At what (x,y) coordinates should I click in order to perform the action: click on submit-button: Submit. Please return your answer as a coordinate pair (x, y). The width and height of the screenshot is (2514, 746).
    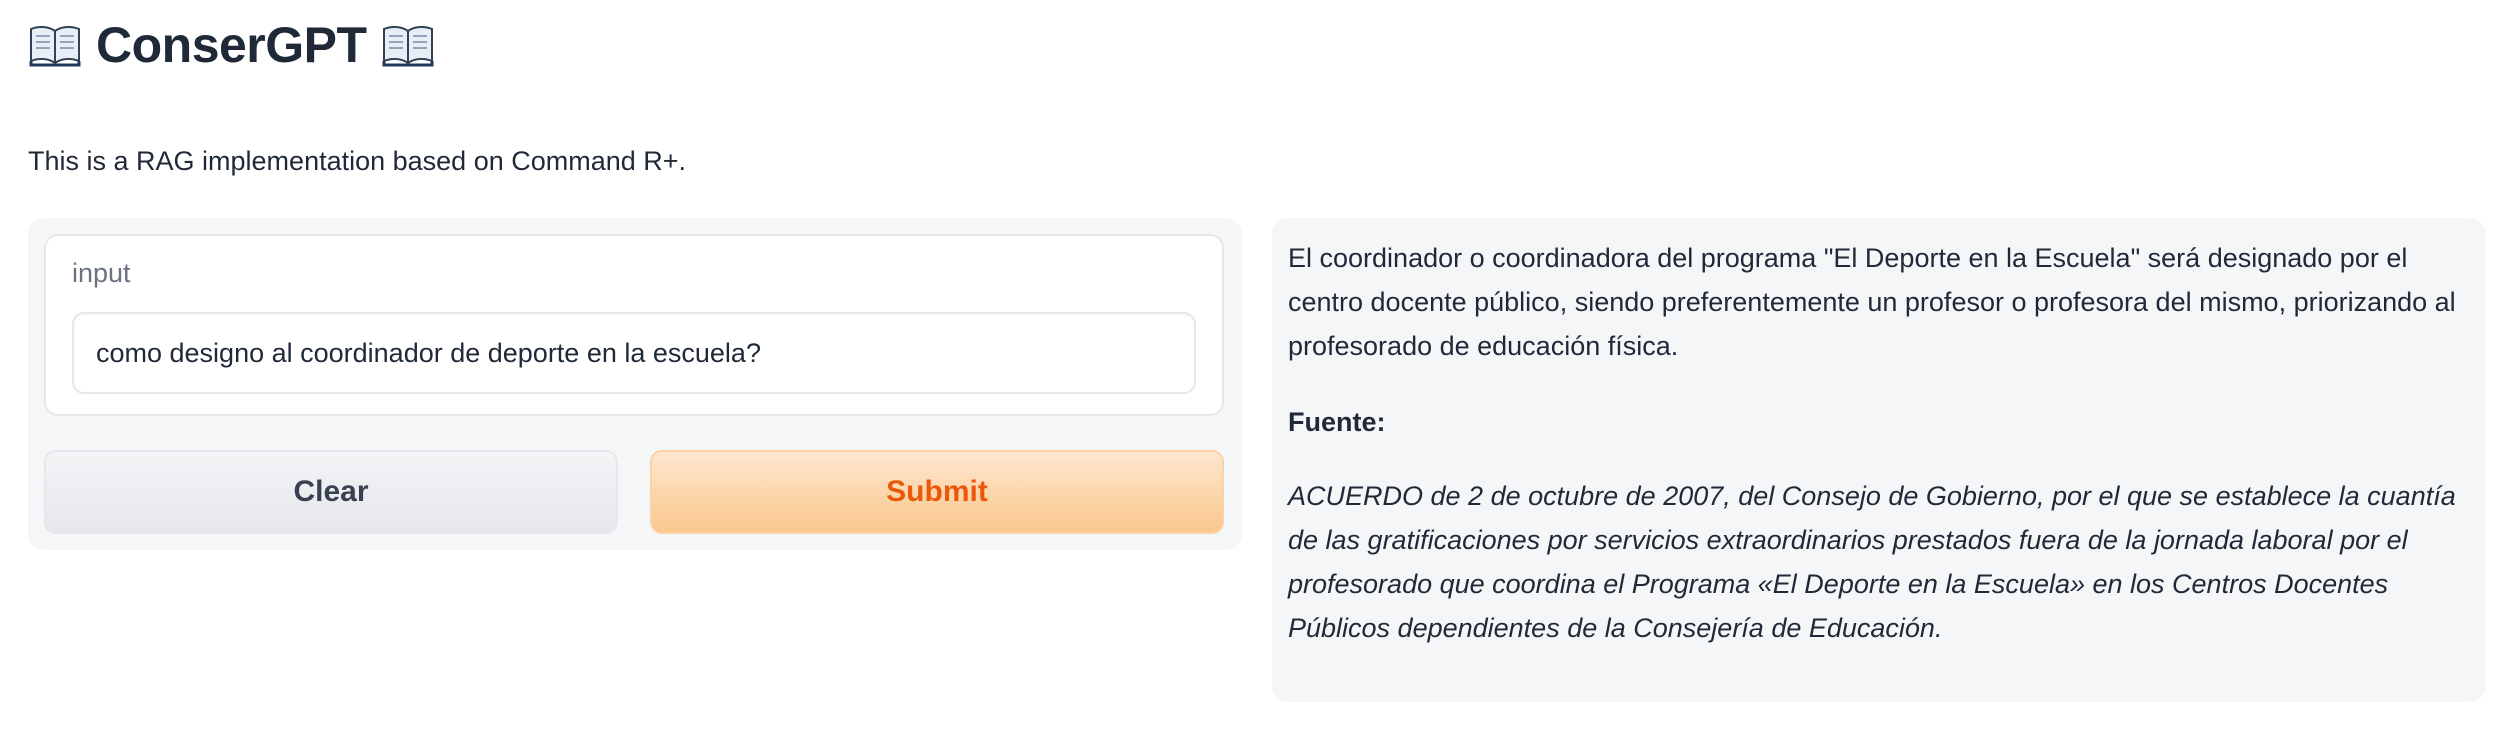
    Looking at the image, I should click on (937, 492).